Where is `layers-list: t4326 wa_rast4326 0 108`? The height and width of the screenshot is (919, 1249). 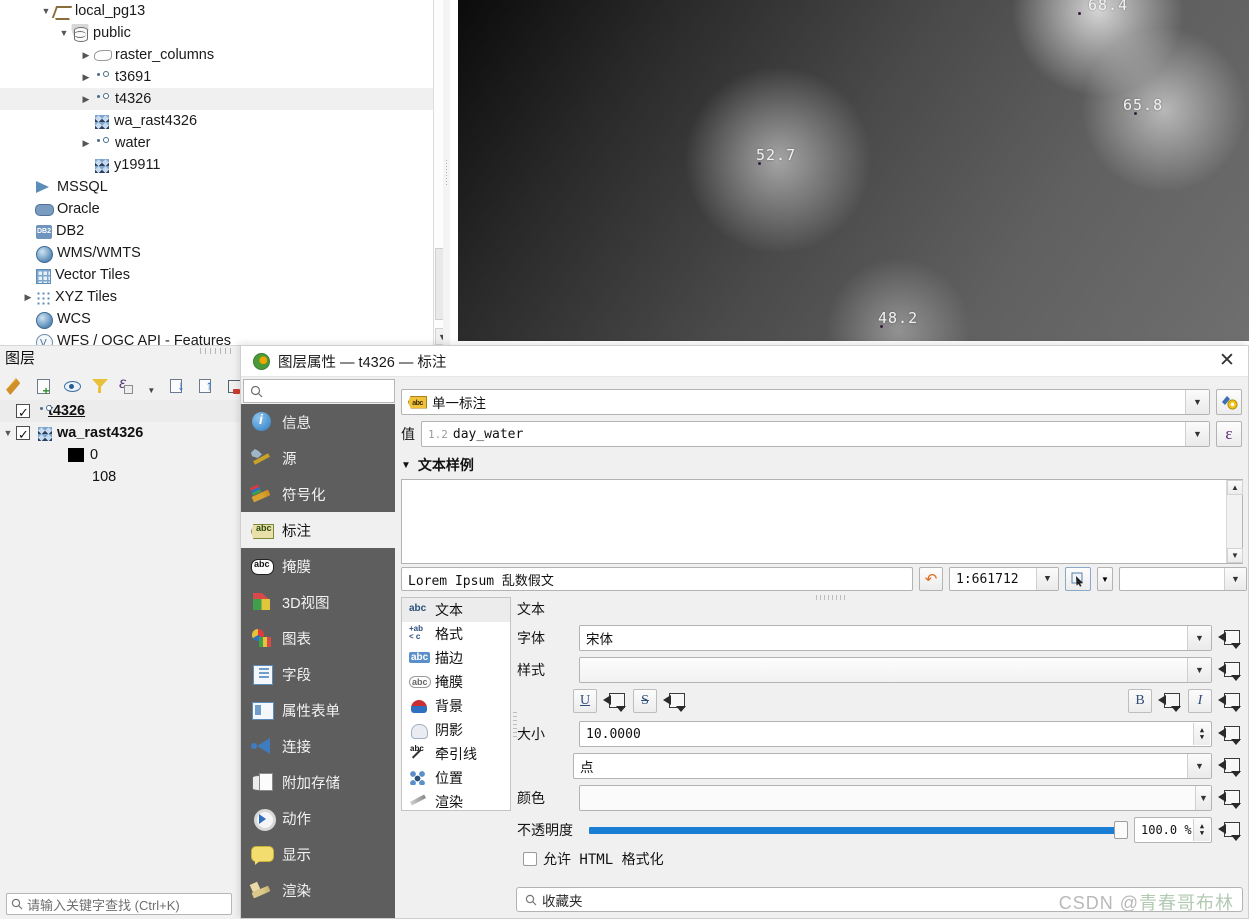
layers-list: t4326 wa_rast4326 0 108 is located at coordinates (120, 444).